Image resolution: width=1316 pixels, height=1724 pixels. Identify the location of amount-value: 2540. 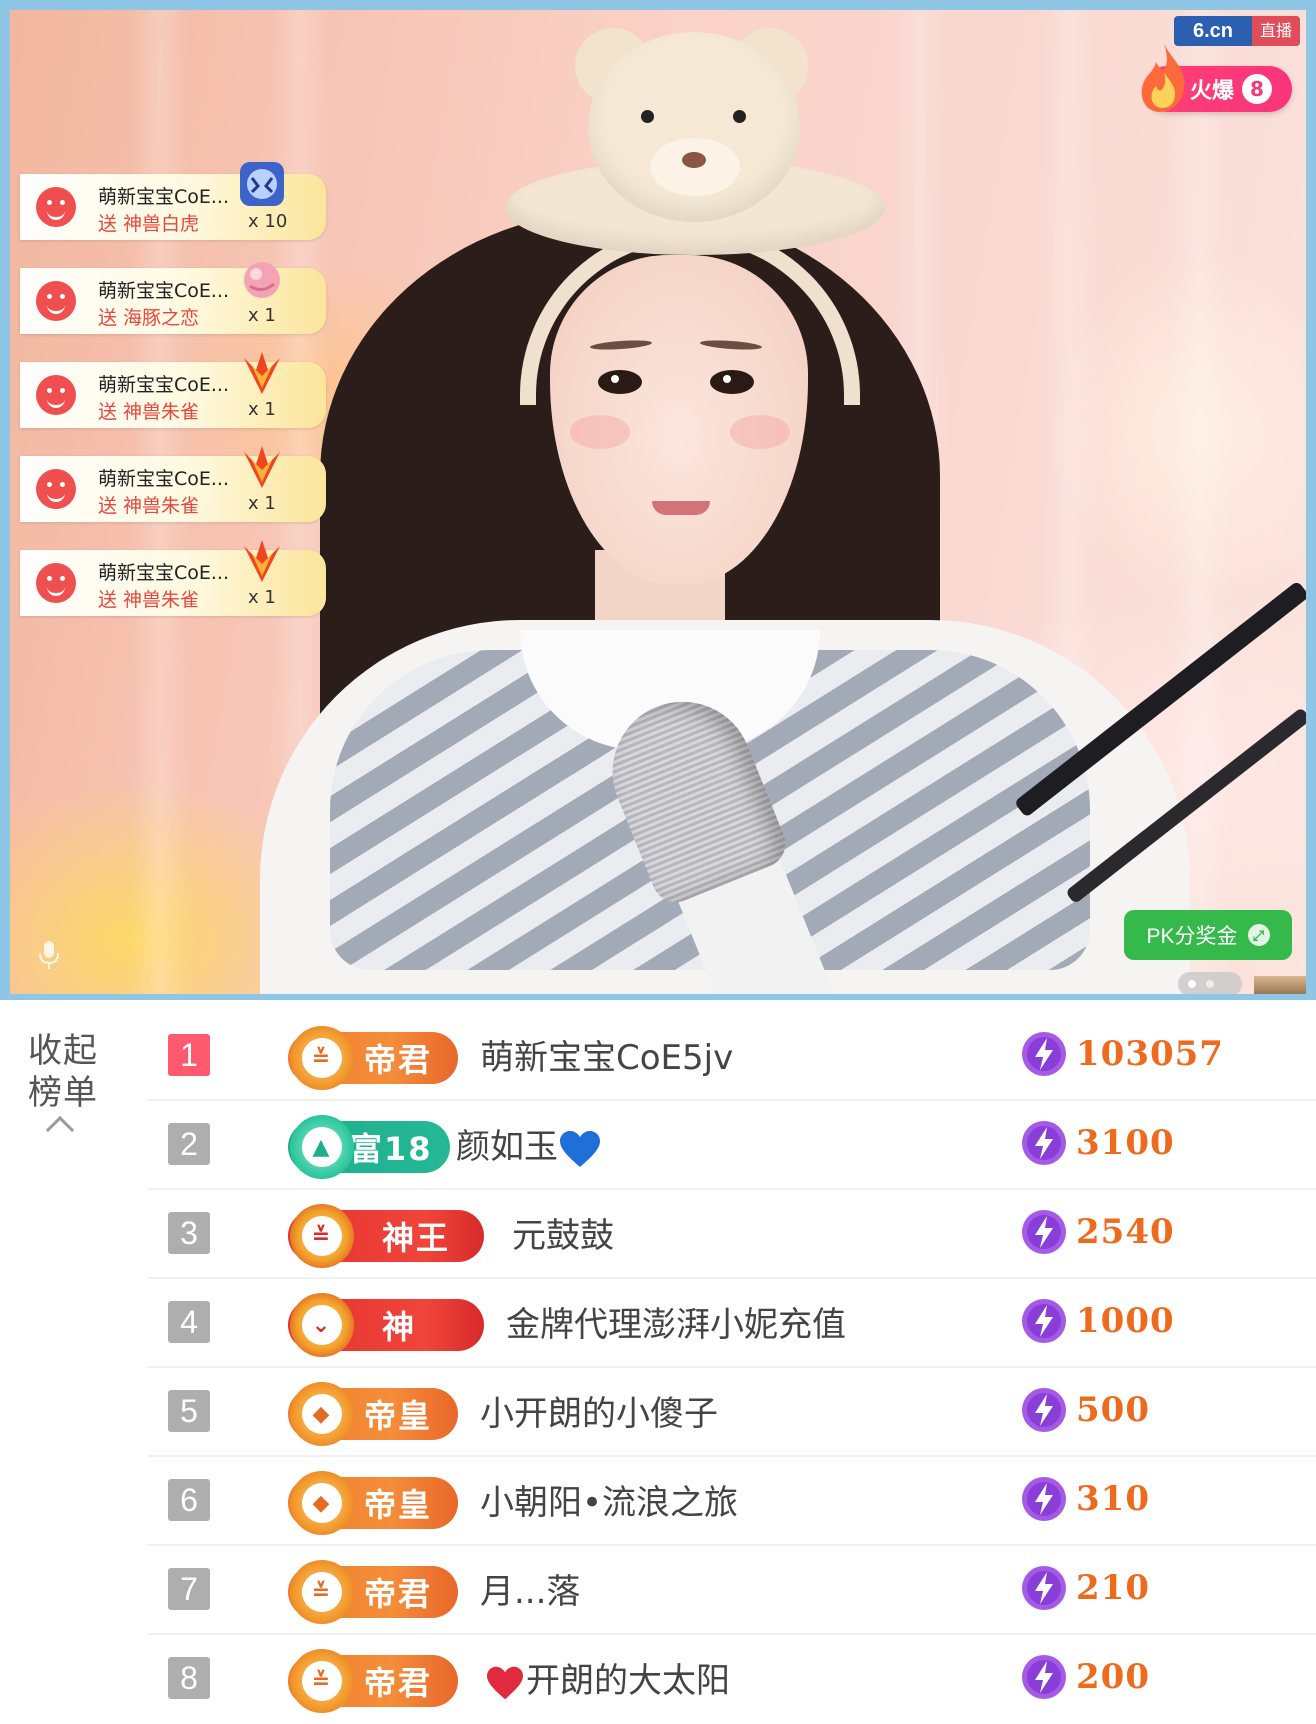
(1125, 1232).